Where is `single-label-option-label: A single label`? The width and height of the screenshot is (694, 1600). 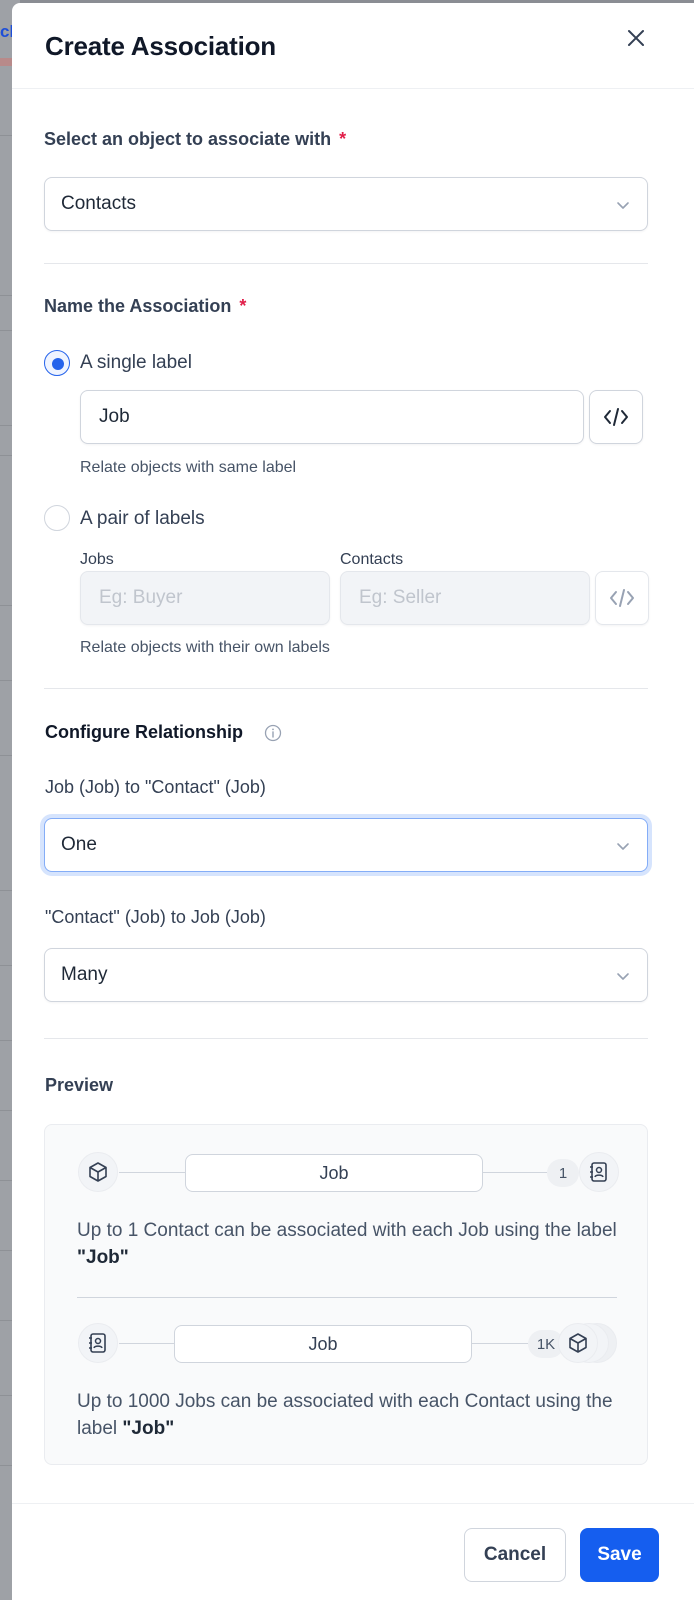
single-label-option-label: A single label is located at coordinates (136, 362).